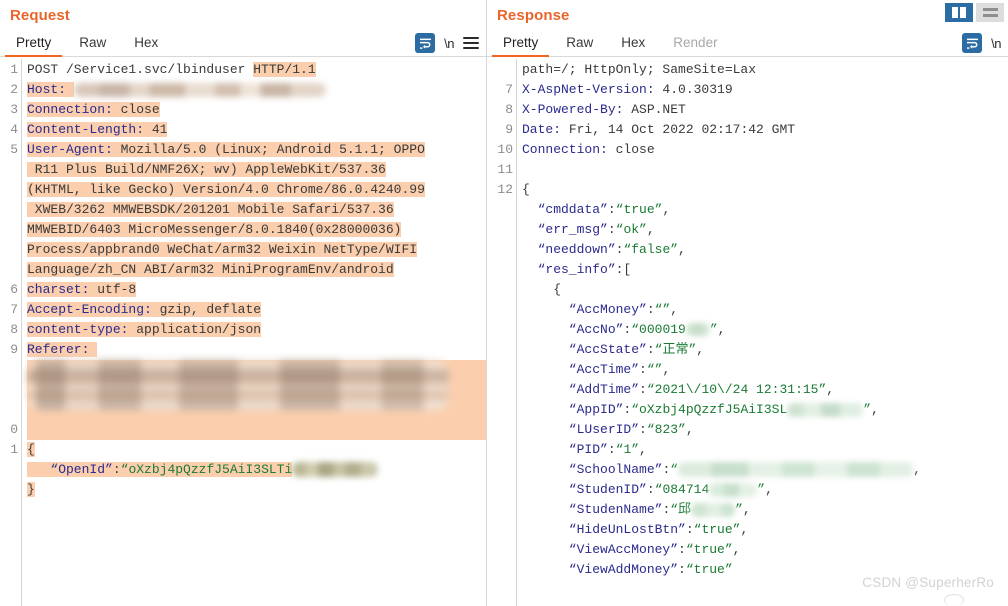 This screenshot has height=606, width=1008. I want to click on code-line: “AccTime”:“”,, so click(765, 370).